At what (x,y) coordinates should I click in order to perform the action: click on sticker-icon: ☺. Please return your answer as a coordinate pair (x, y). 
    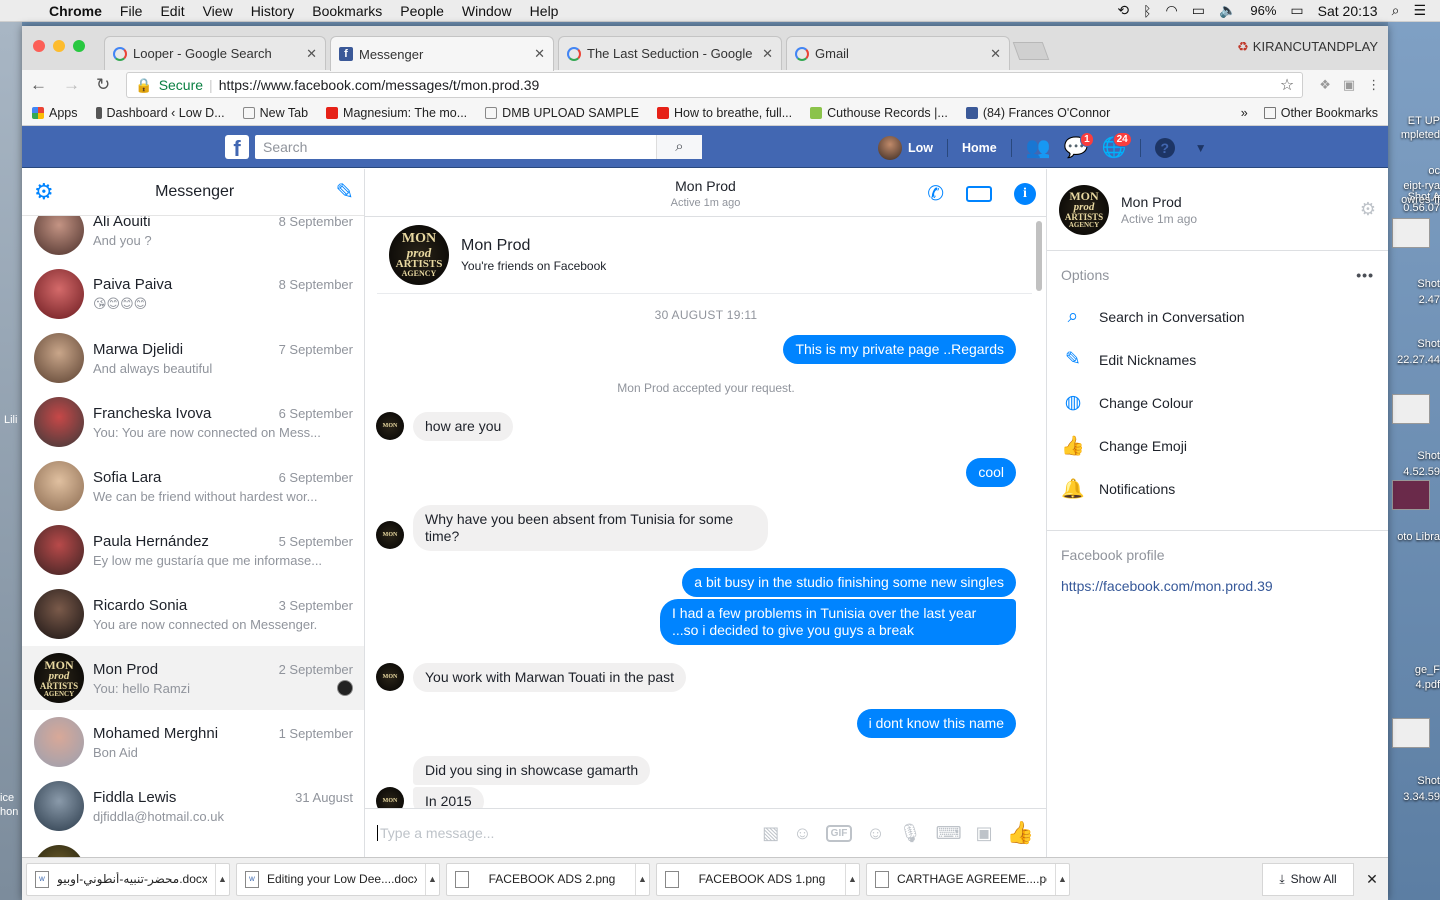
    Looking at the image, I should click on (802, 833).